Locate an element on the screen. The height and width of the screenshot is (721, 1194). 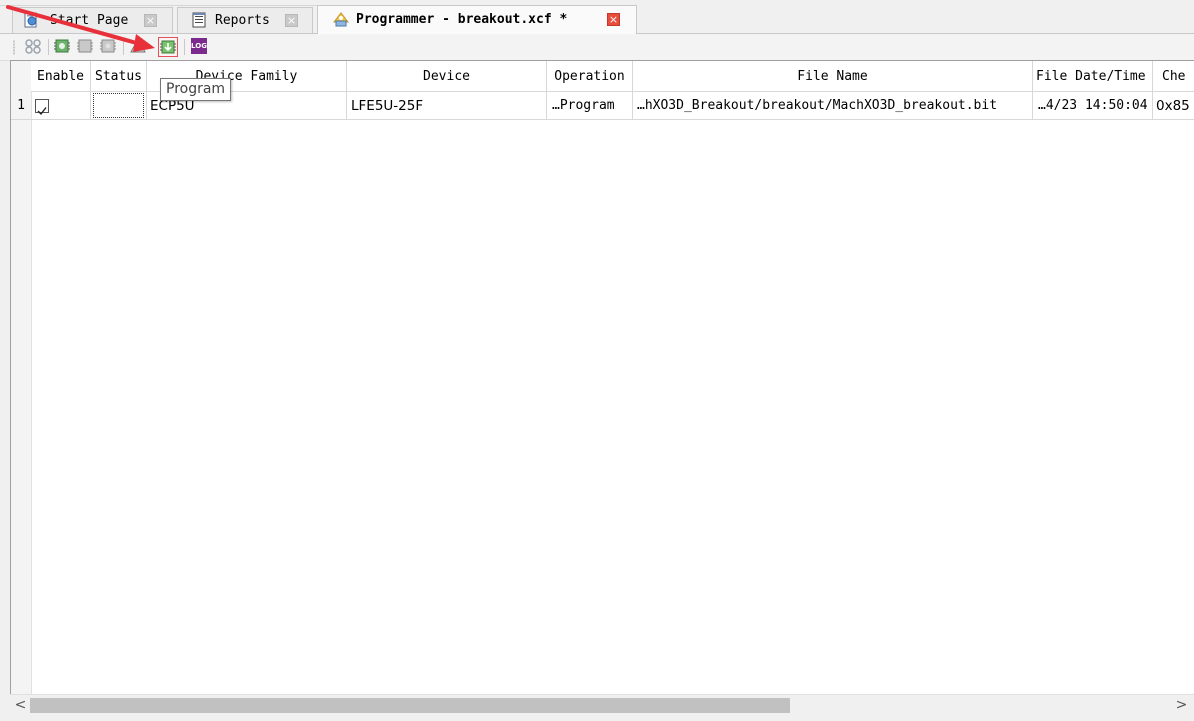
settings-icon is located at coordinates (108, 46).